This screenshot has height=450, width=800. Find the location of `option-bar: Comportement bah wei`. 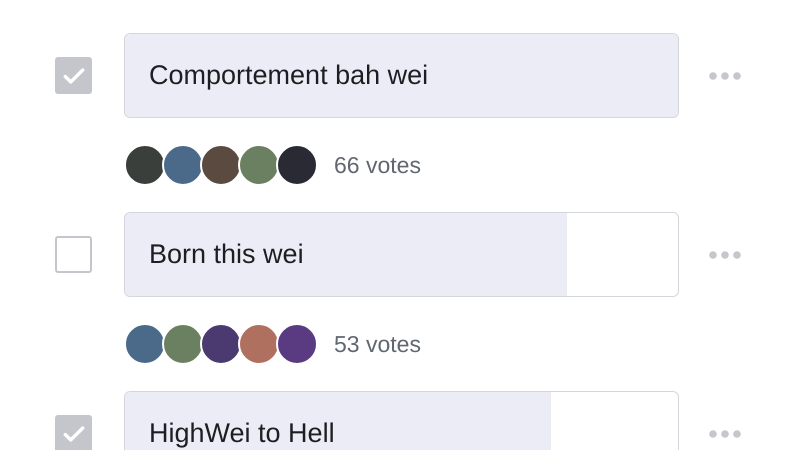

option-bar: Comportement bah wei is located at coordinates (401, 75).